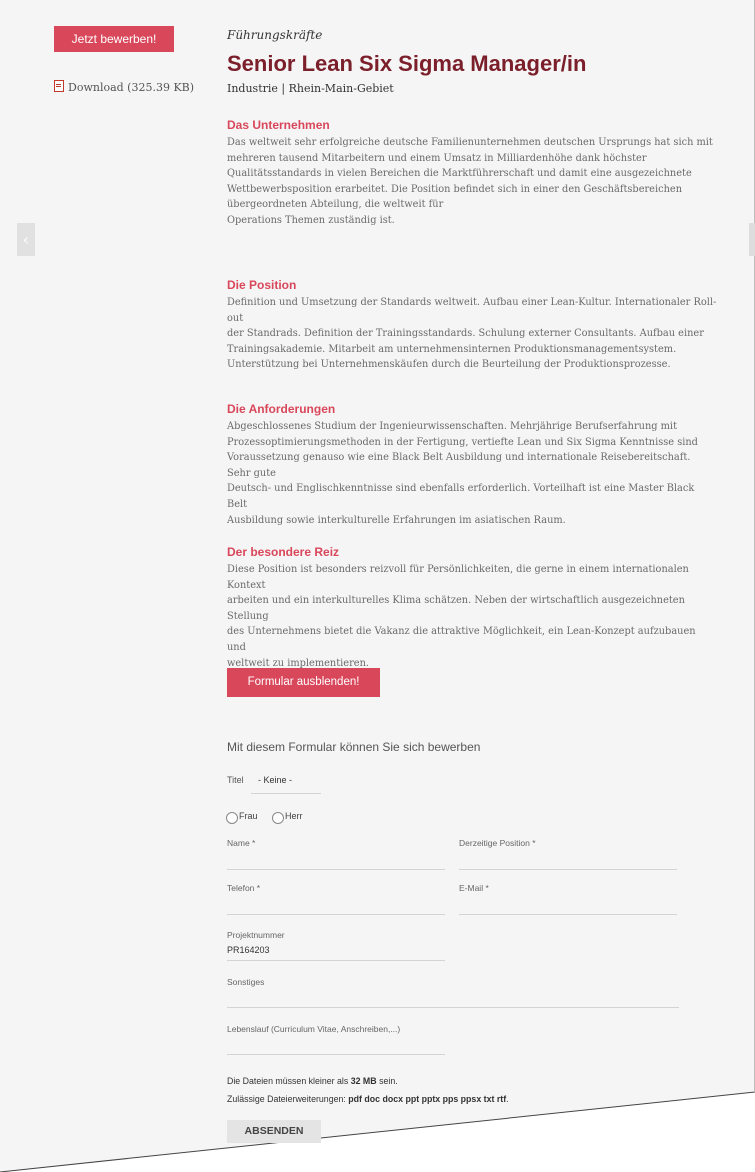 This screenshot has width=755, height=1172. Describe the element at coordinates (241, 843) in the screenshot. I see `name-label: Name *` at that location.